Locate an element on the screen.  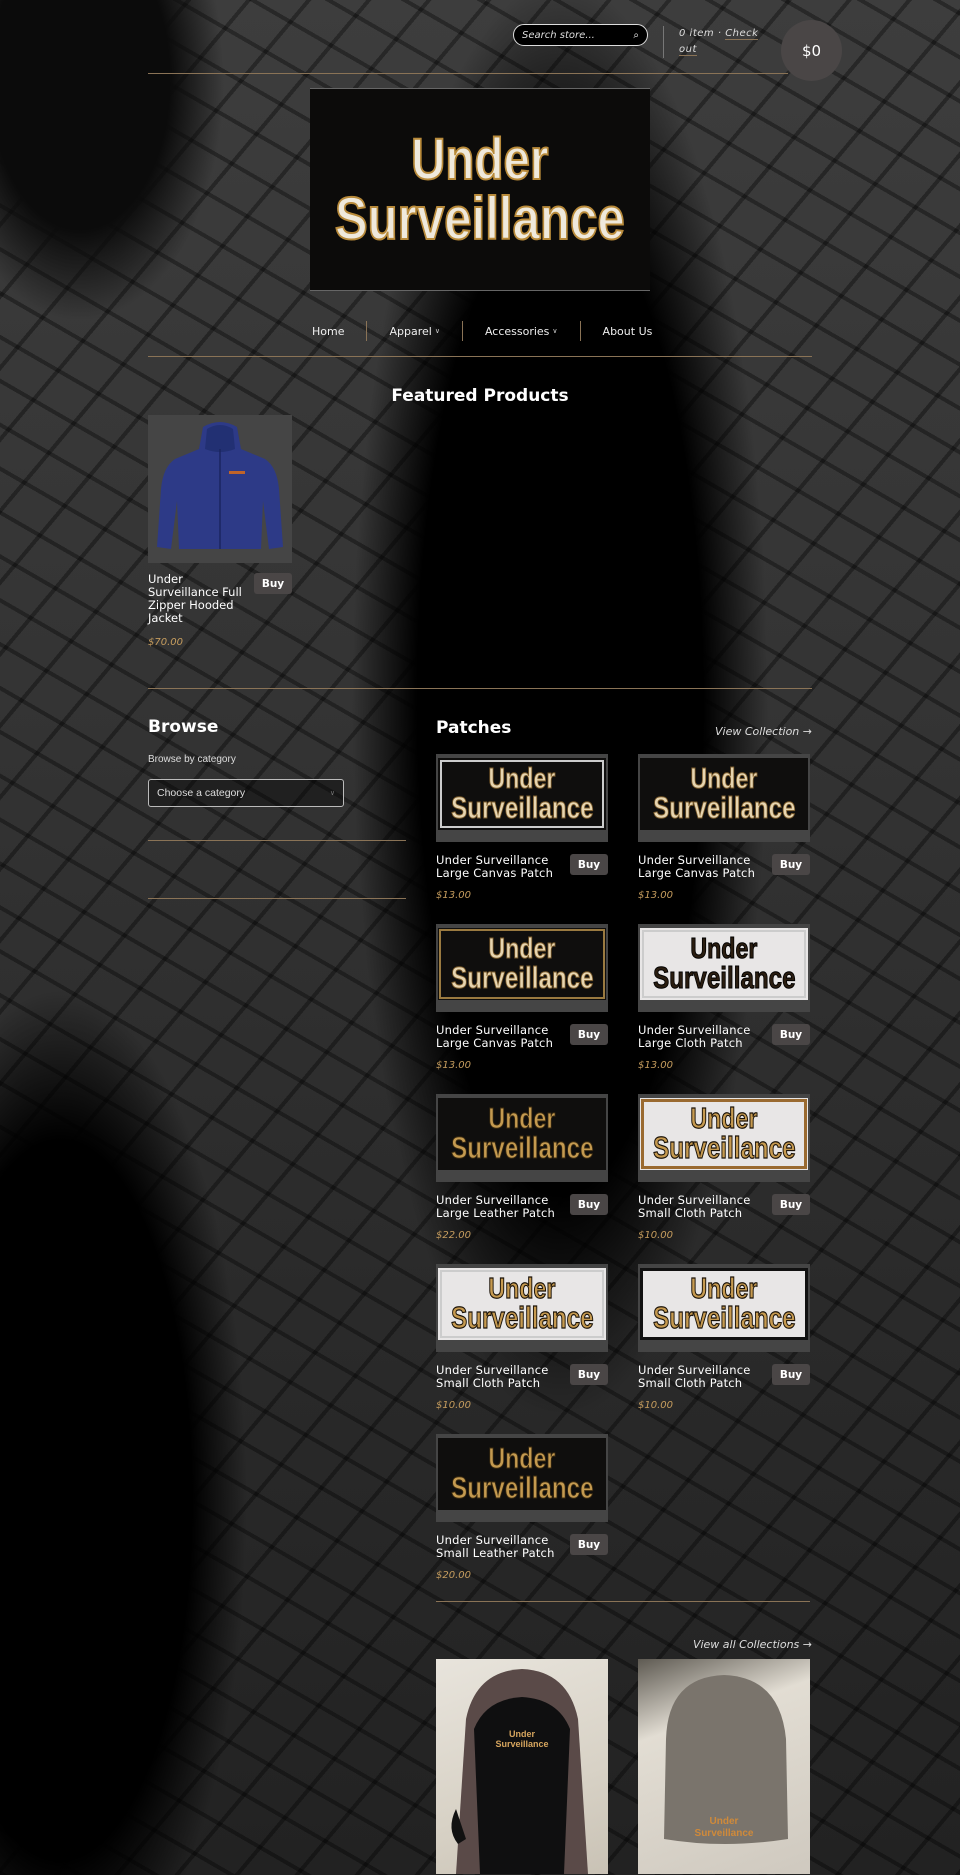
collection-image-backpack: Under Surveillance is located at coordinates (522, 1766).